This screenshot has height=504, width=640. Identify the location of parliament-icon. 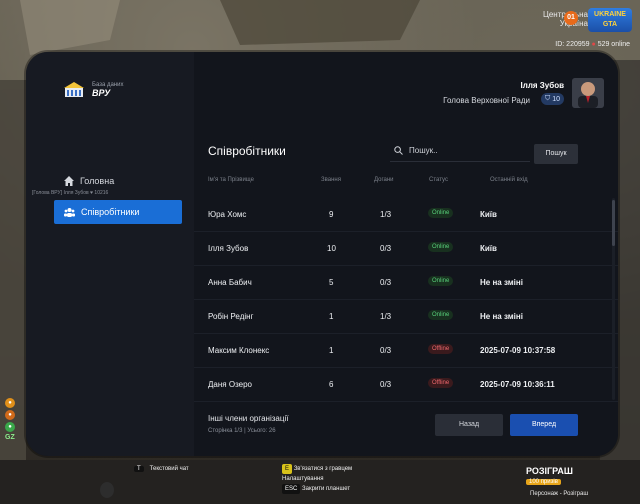
(74, 89).